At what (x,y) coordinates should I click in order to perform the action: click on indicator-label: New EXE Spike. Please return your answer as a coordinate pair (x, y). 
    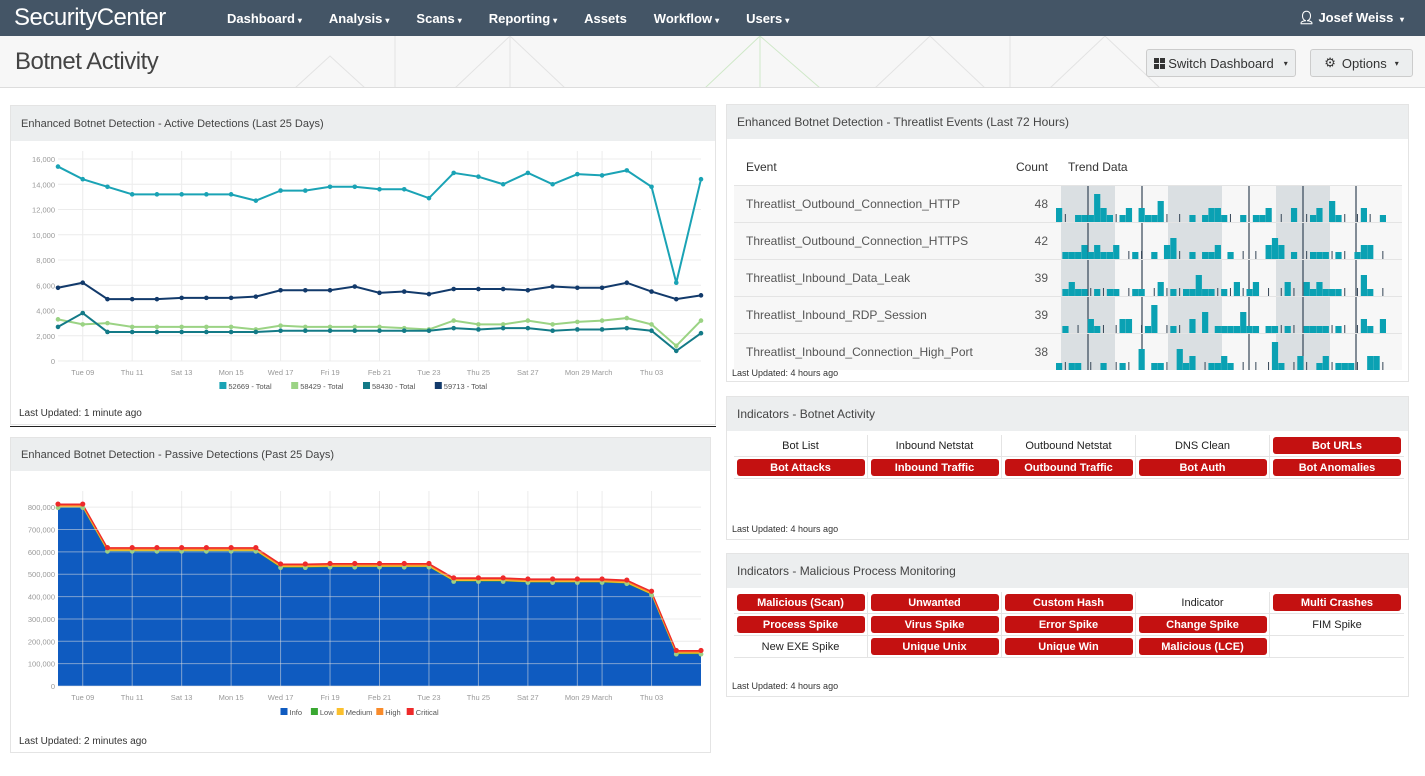
    Looking at the image, I should click on (800, 646).